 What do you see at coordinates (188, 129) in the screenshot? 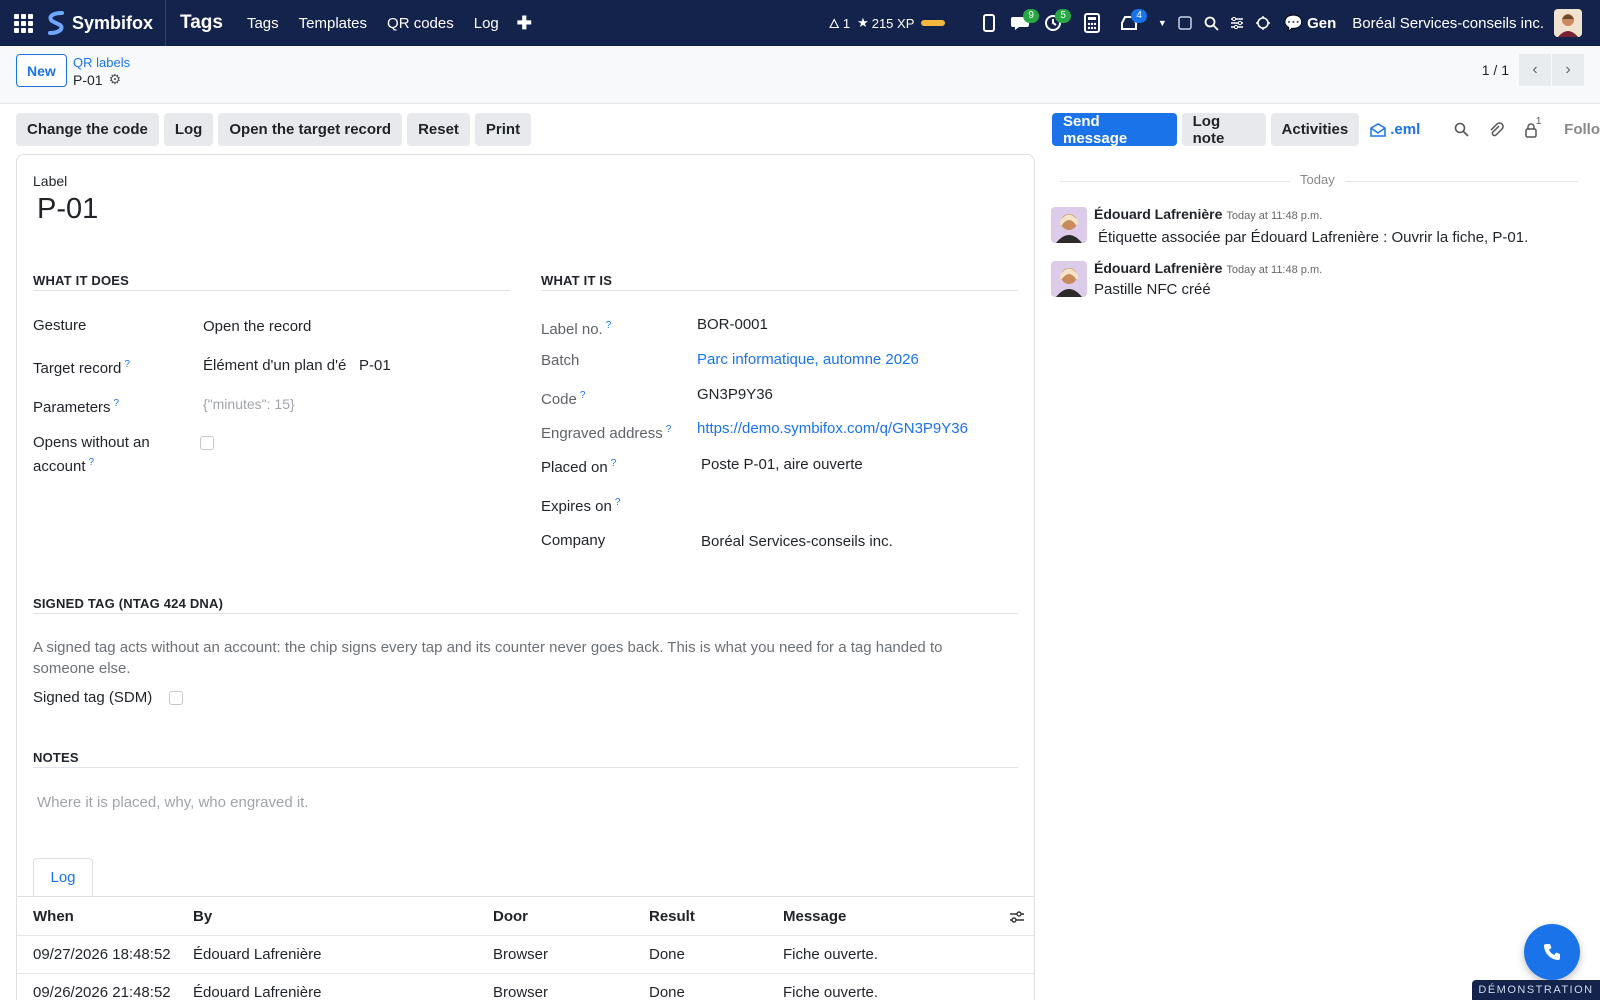
I see `log-button: Log` at bounding box center [188, 129].